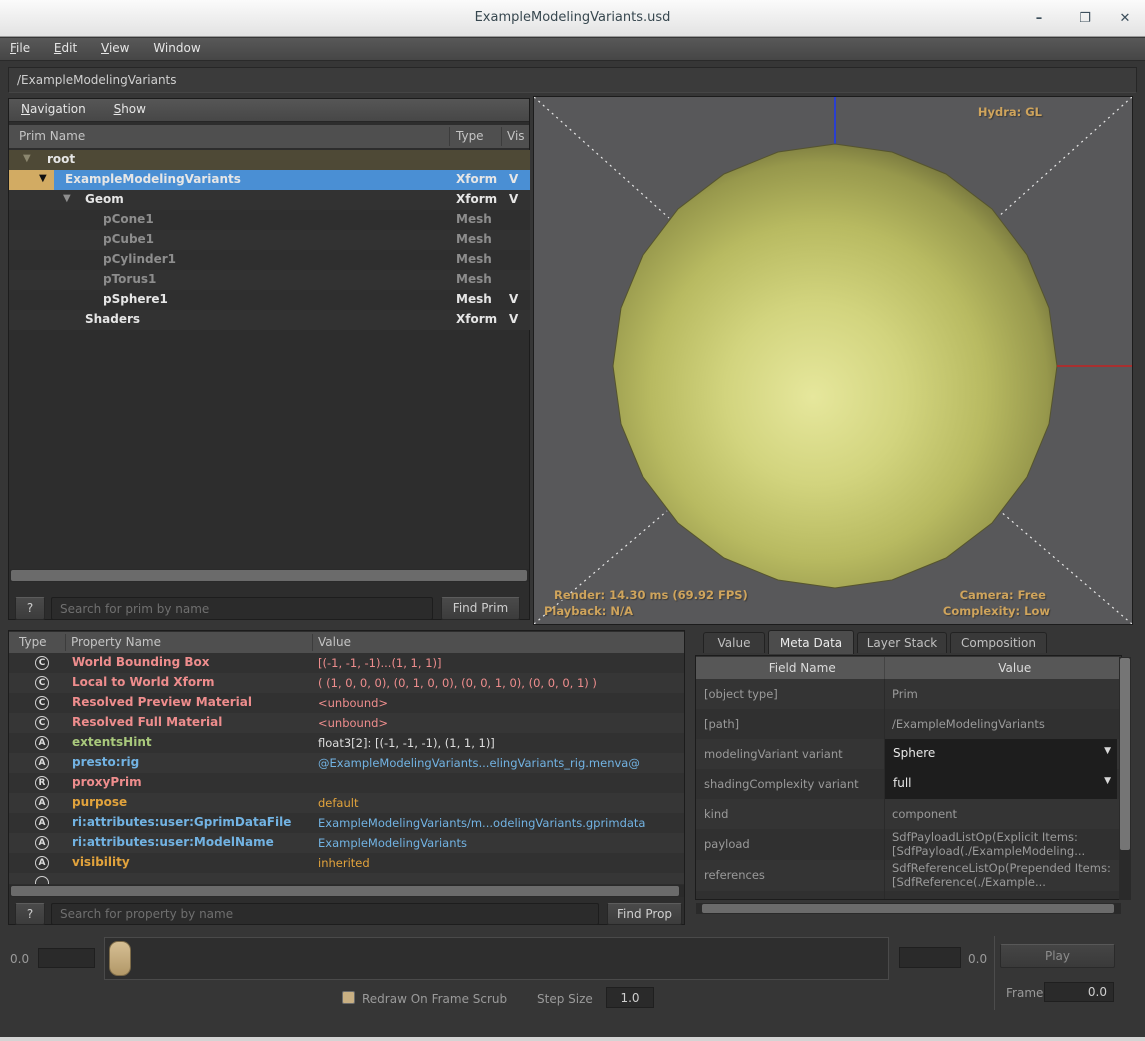 The height and width of the screenshot is (1041, 1145). I want to click on tab-value: Value, so click(734, 642).